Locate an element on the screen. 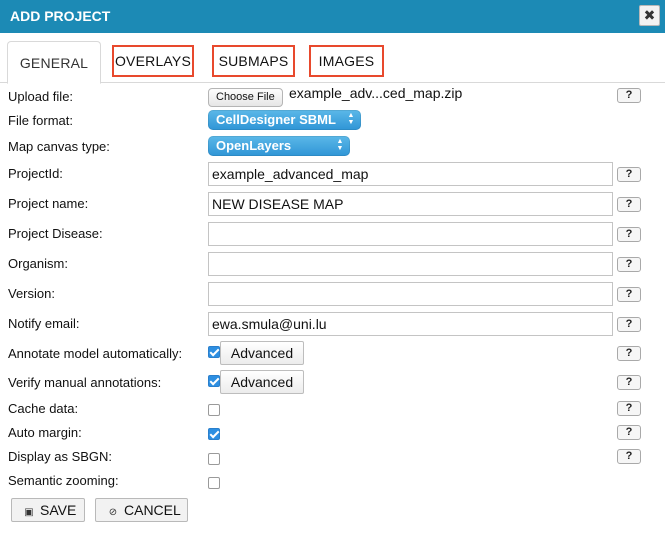  file-format-label: File format: is located at coordinates (41, 120).